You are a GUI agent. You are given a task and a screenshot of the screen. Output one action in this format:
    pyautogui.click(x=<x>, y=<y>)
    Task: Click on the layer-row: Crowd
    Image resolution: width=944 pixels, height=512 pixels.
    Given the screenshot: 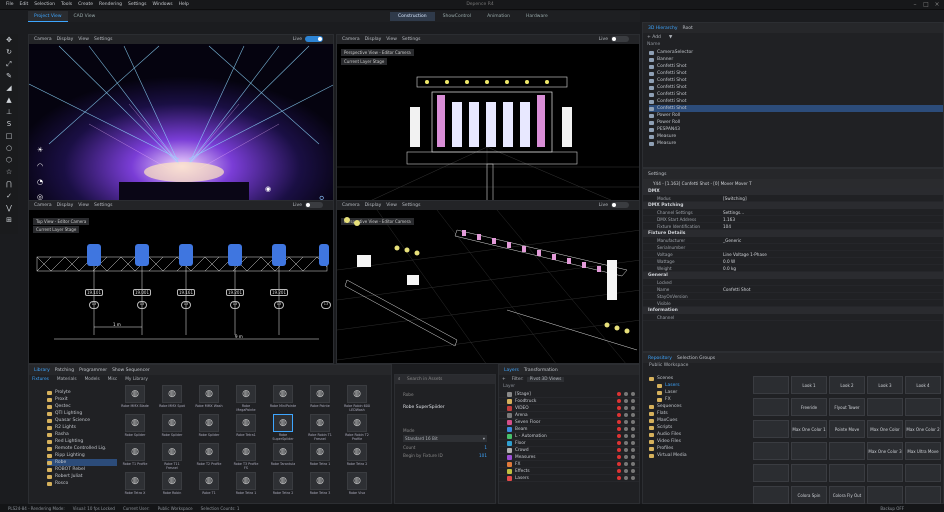 What is the action you would take?
    pyautogui.click(x=569, y=450)
    